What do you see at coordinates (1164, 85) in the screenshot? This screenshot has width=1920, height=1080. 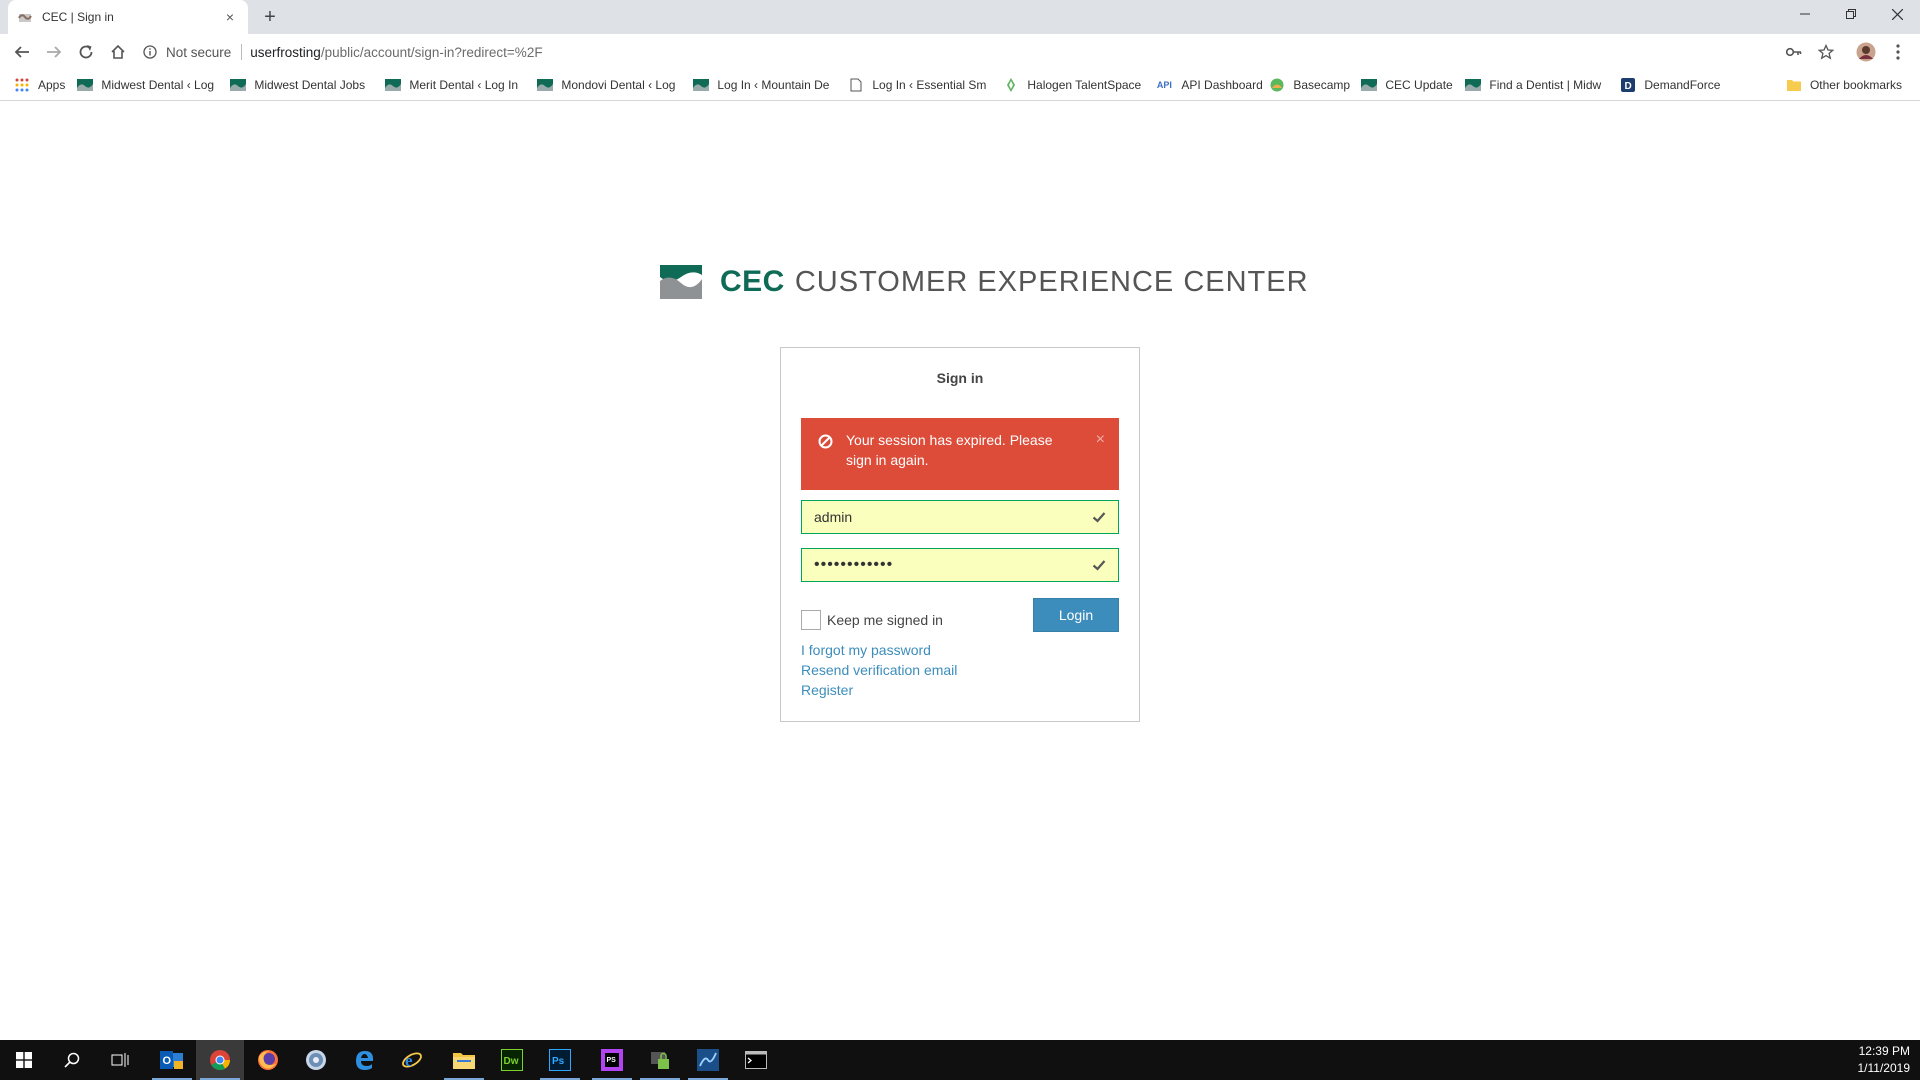 I see `api-icon: API` at bounding box center [1164, 85].